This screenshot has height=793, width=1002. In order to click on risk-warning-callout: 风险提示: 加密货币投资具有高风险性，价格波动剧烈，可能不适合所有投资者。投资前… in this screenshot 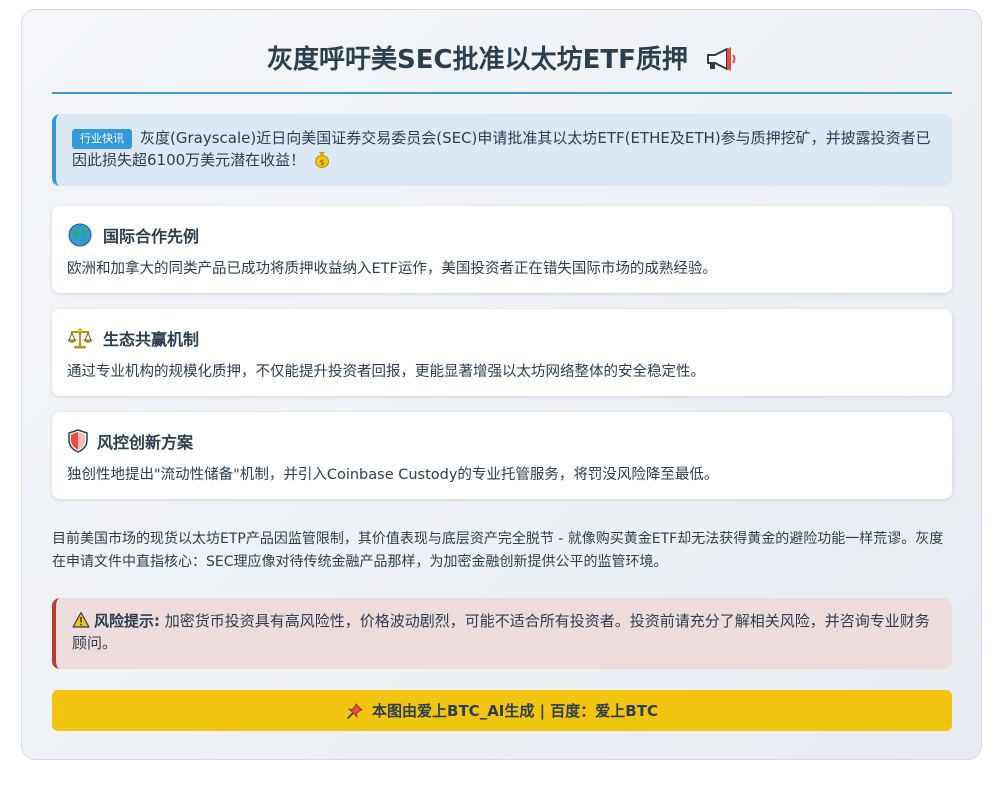, I will do `click(502, 633)`.